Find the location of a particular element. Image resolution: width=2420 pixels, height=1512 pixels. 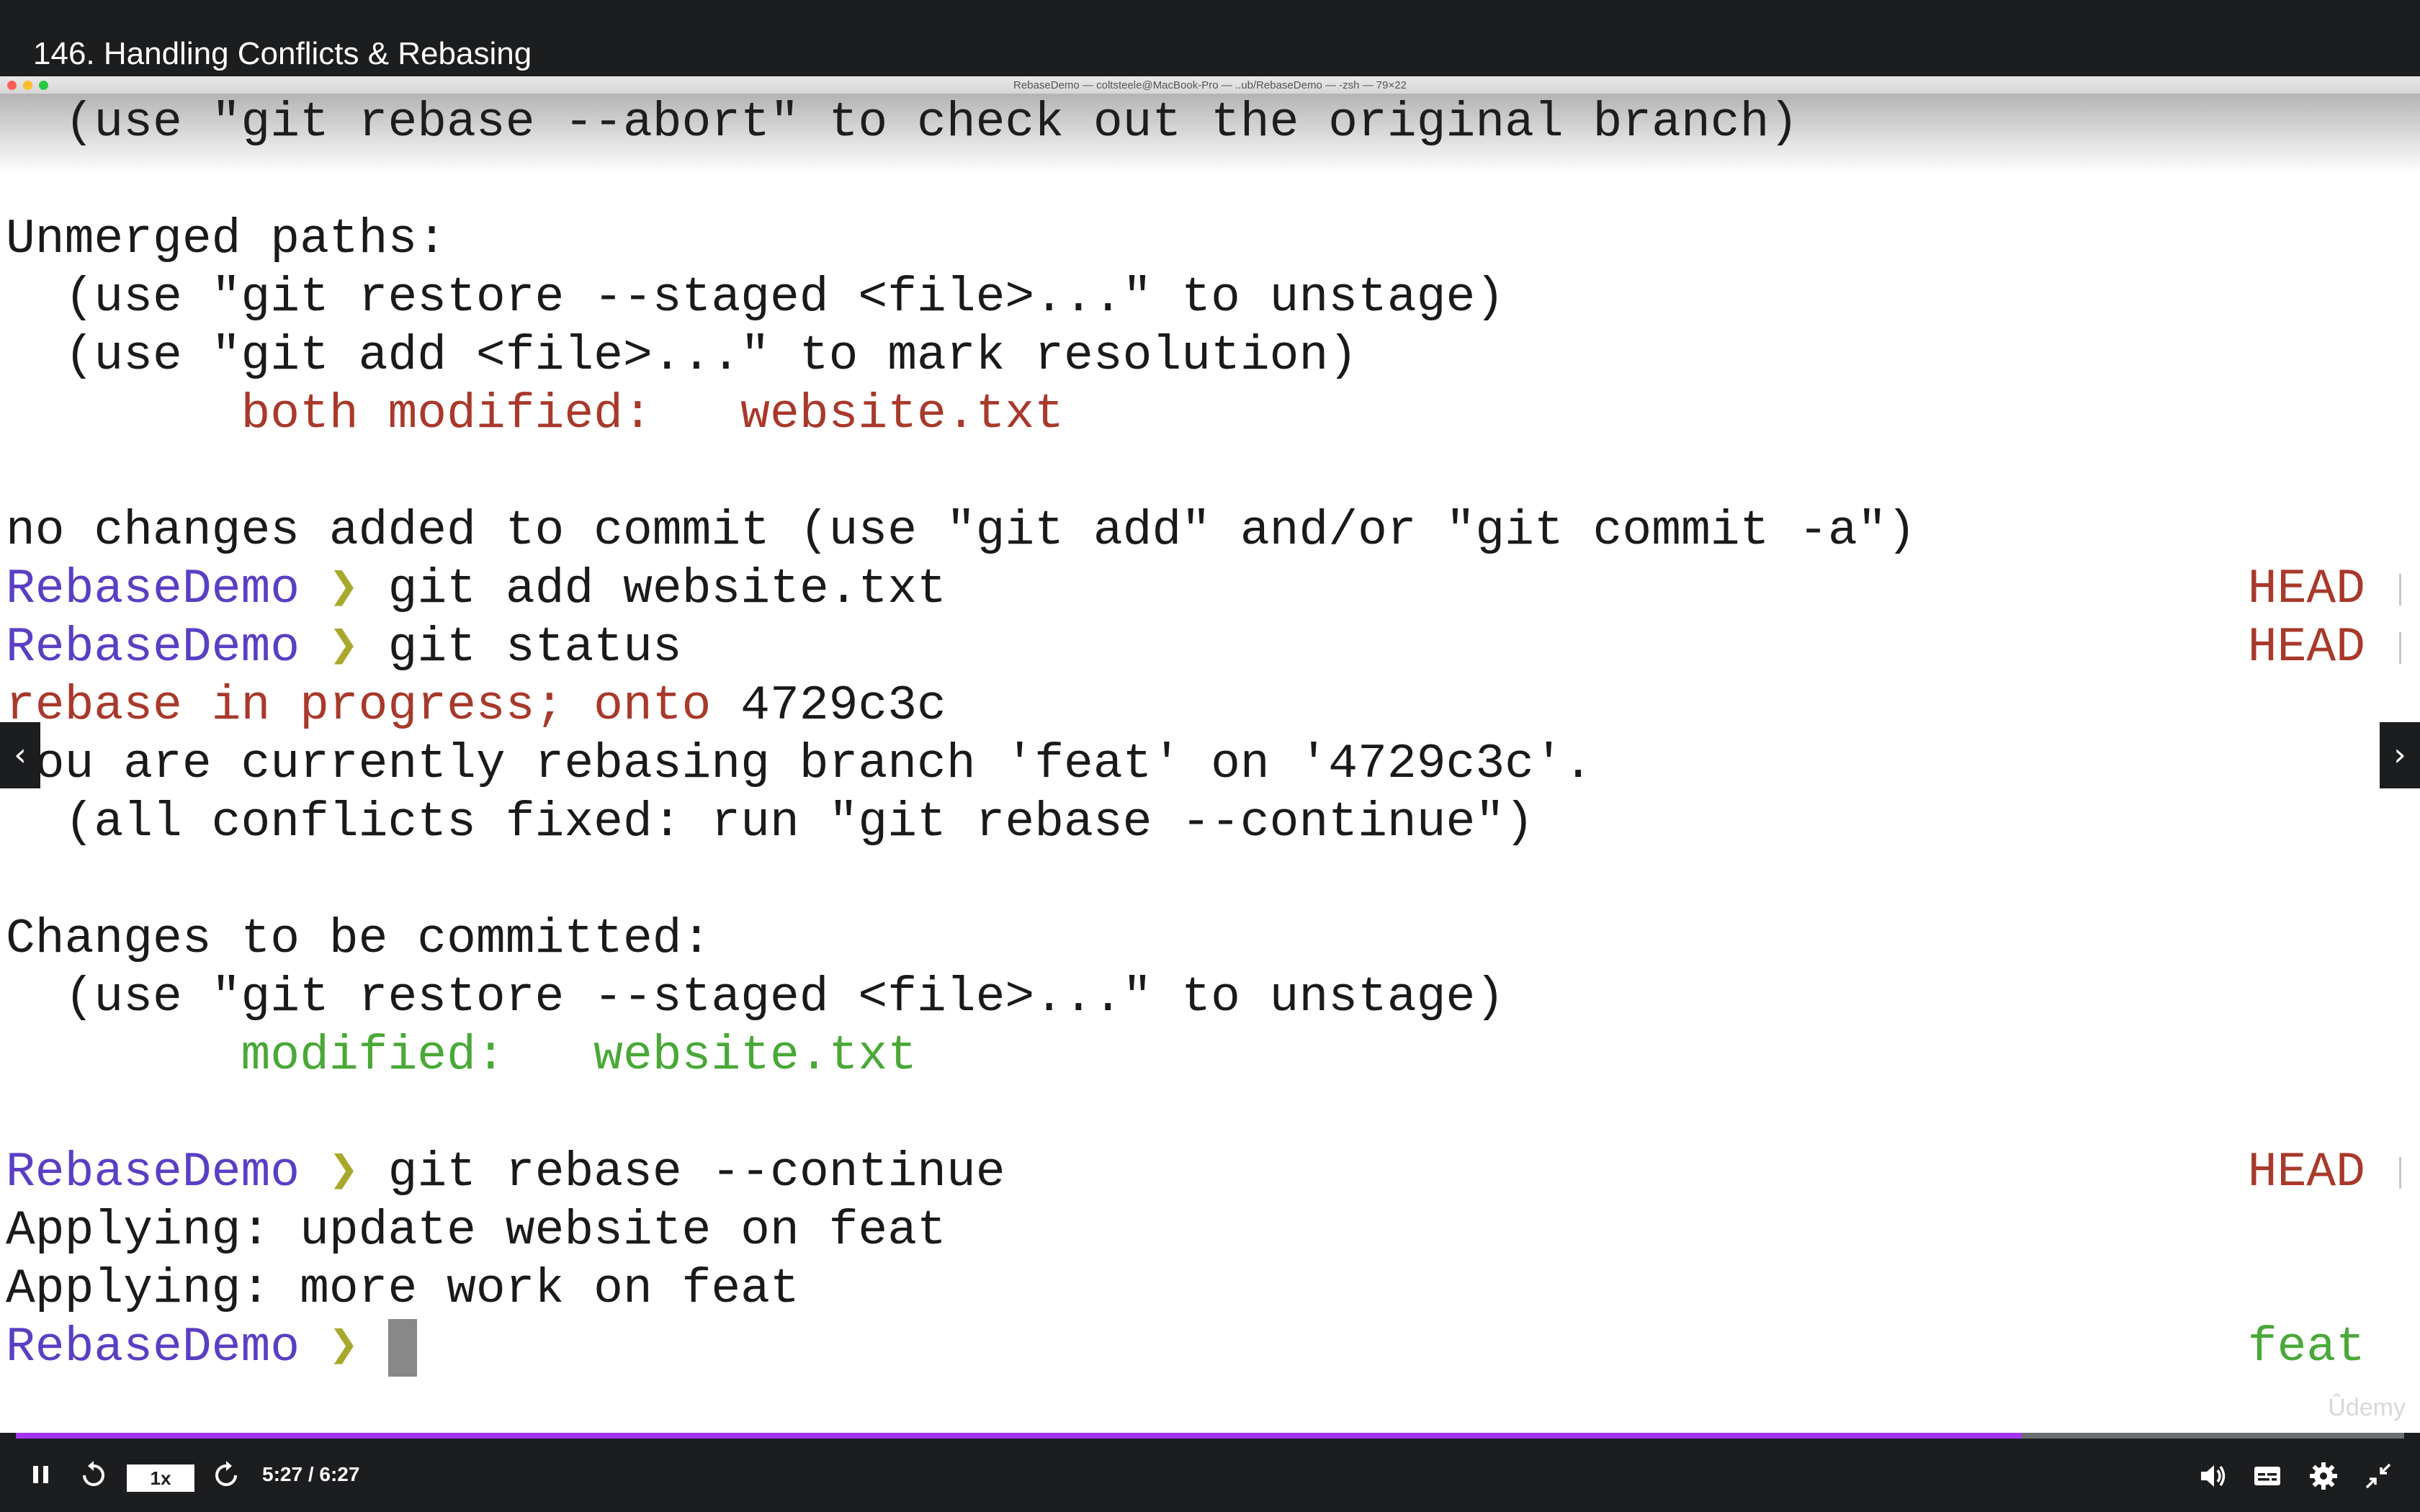

fullscreen-exit-icon is located at coordinates (2378, 1476).